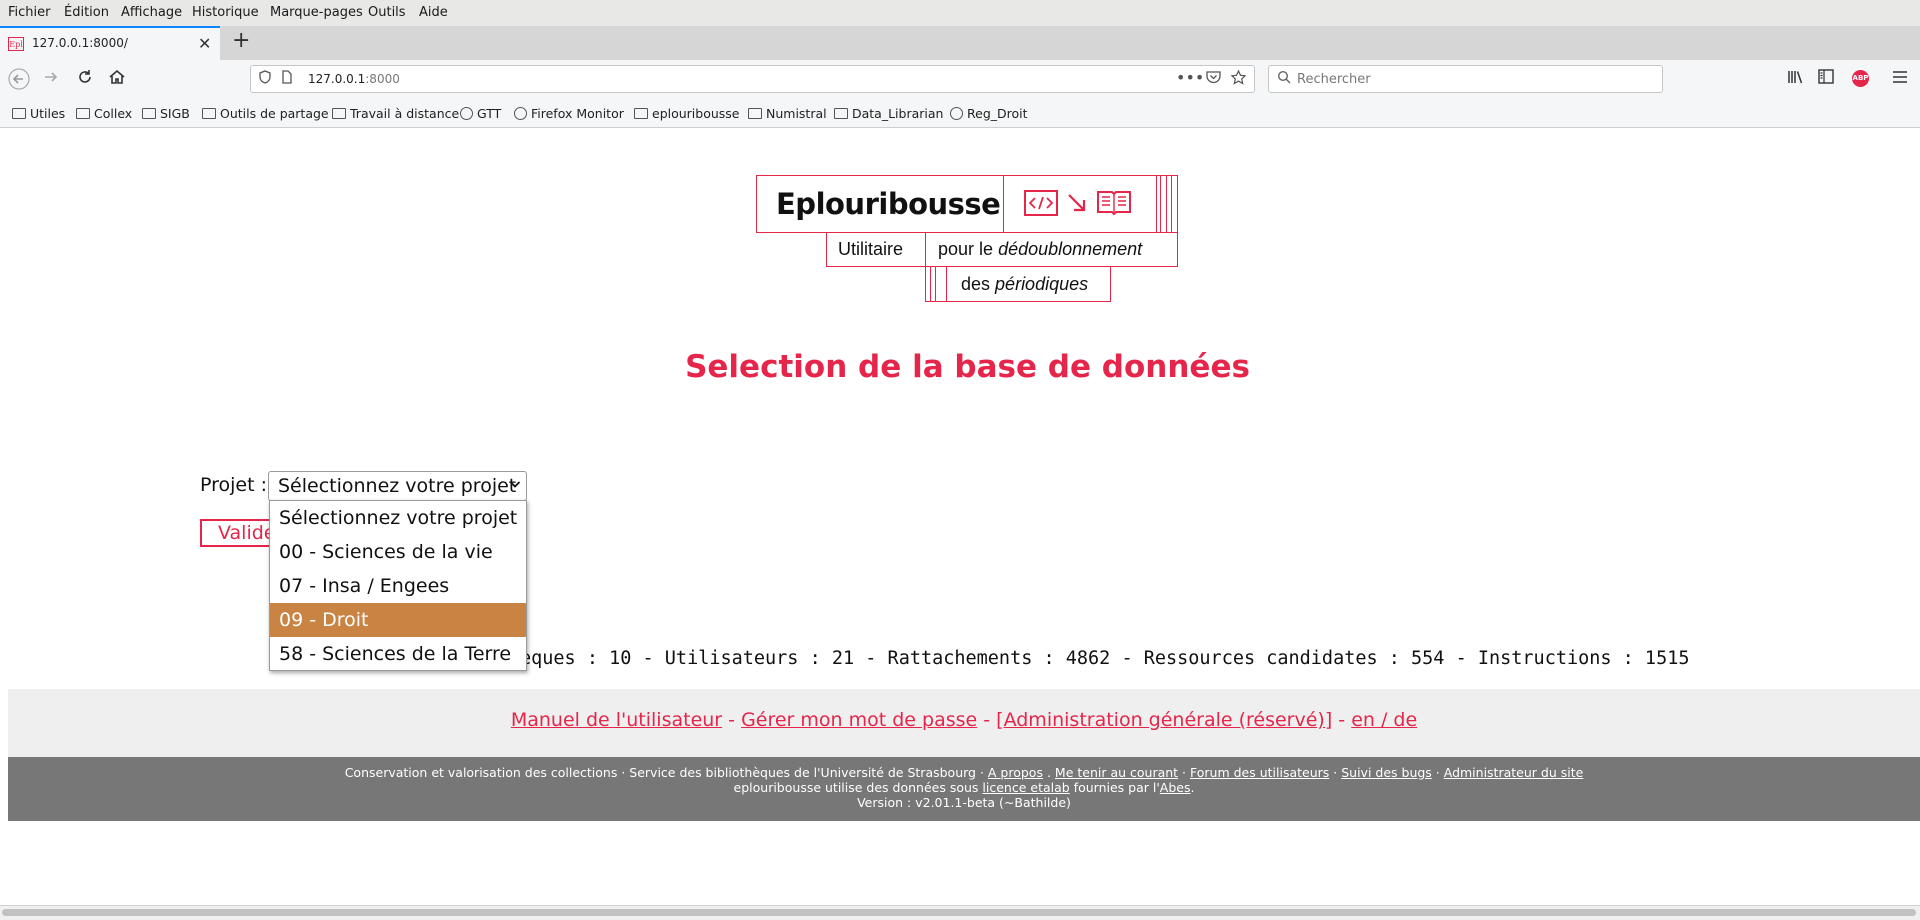 The width and height of the screenshot is (1920, 920). I want to click on tab-title: 127.0.0.1:8000/, so click(80, 43).